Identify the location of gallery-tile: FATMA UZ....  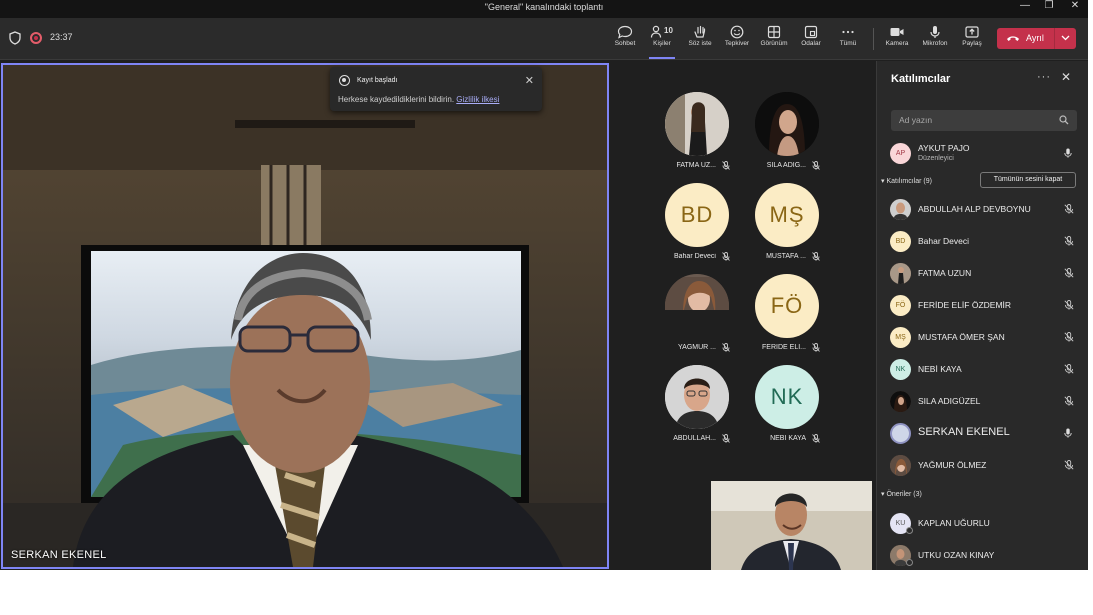
(697, 136).